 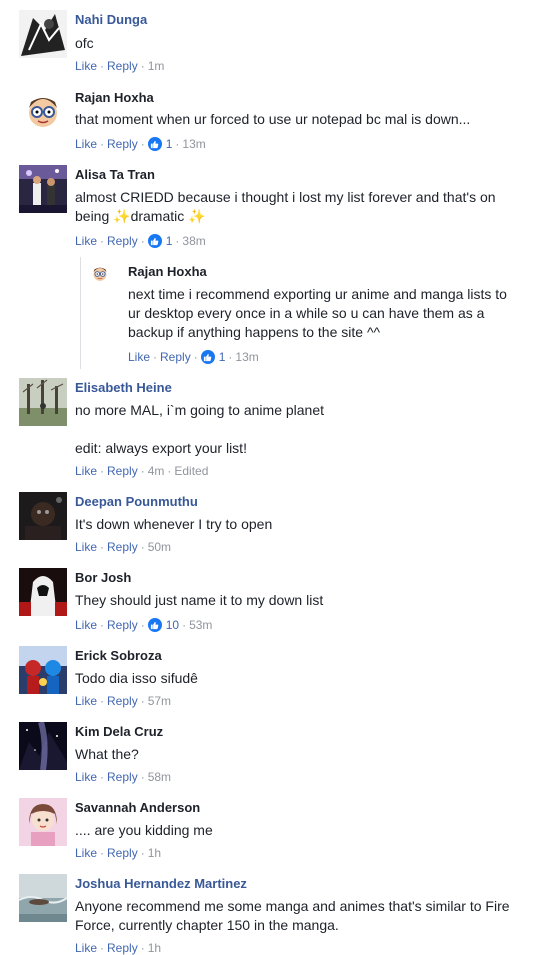 I want to click on comment-text: ofc, so click(x=84, y=43).